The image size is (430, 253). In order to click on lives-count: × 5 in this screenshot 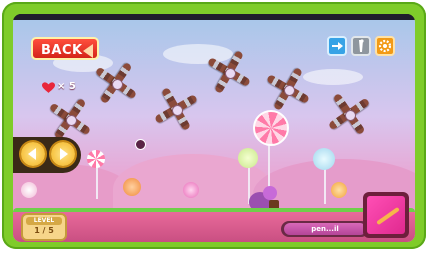, I will do `click(66, 86)`.